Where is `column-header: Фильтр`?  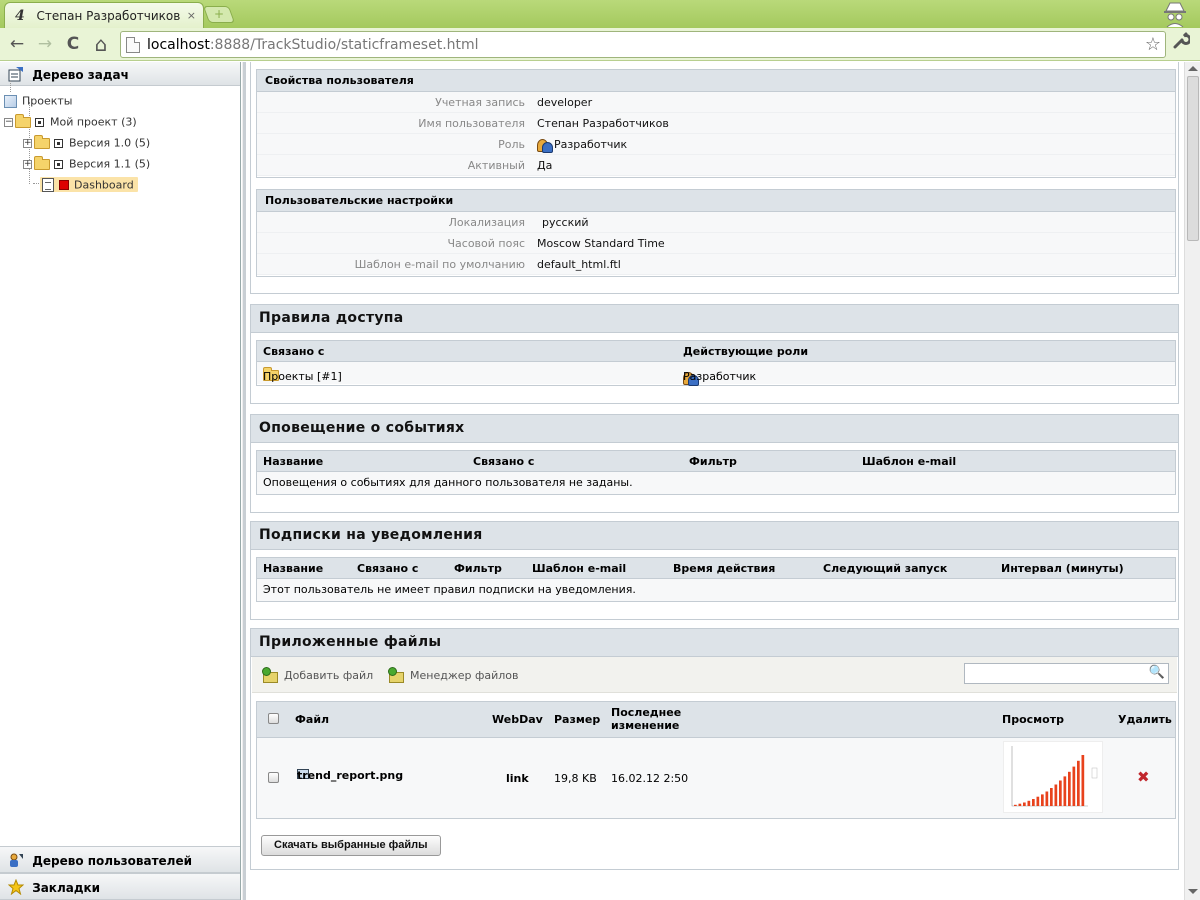
column-header: Фильтр is located at coordinates (713, 461).